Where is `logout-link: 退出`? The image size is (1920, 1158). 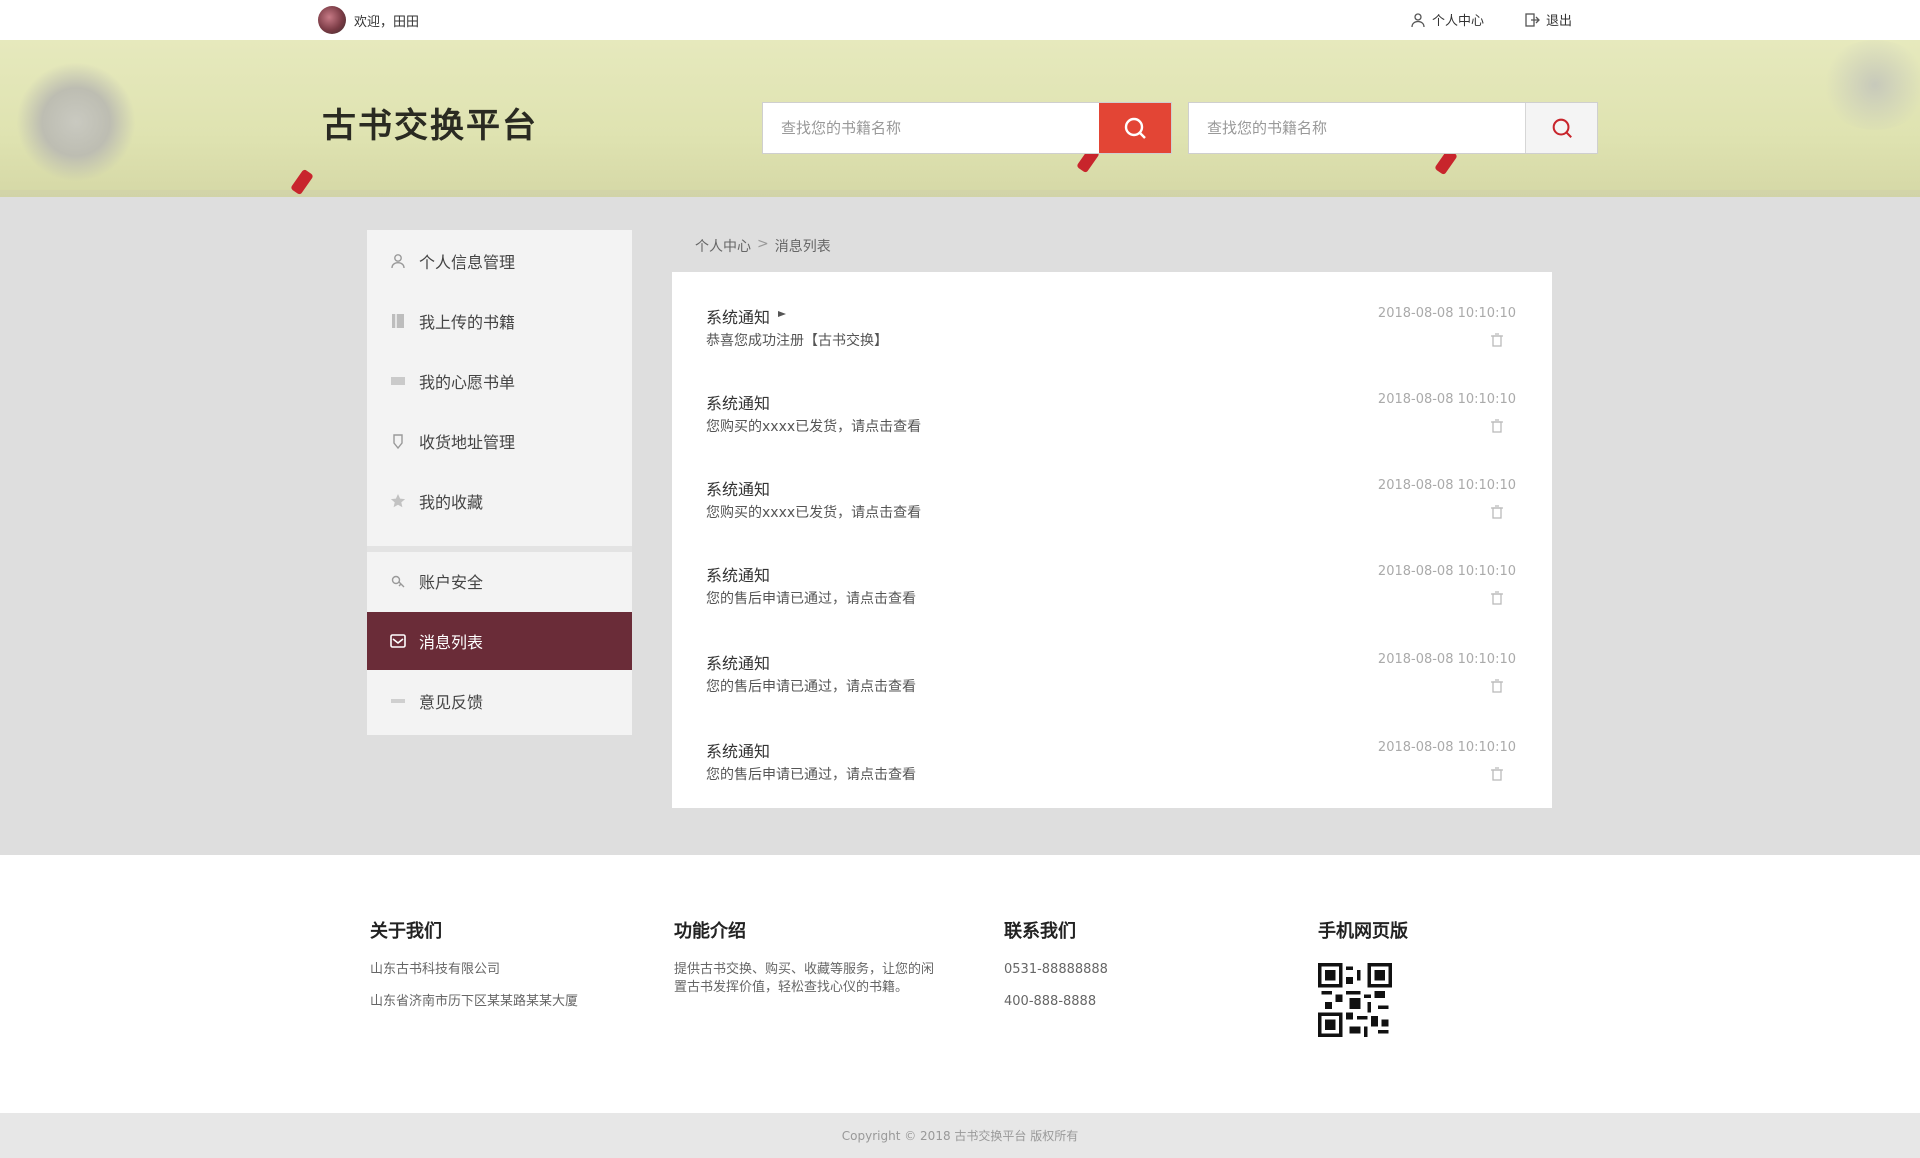 logout-link: 退出 is located at coordinates (1548, 19).